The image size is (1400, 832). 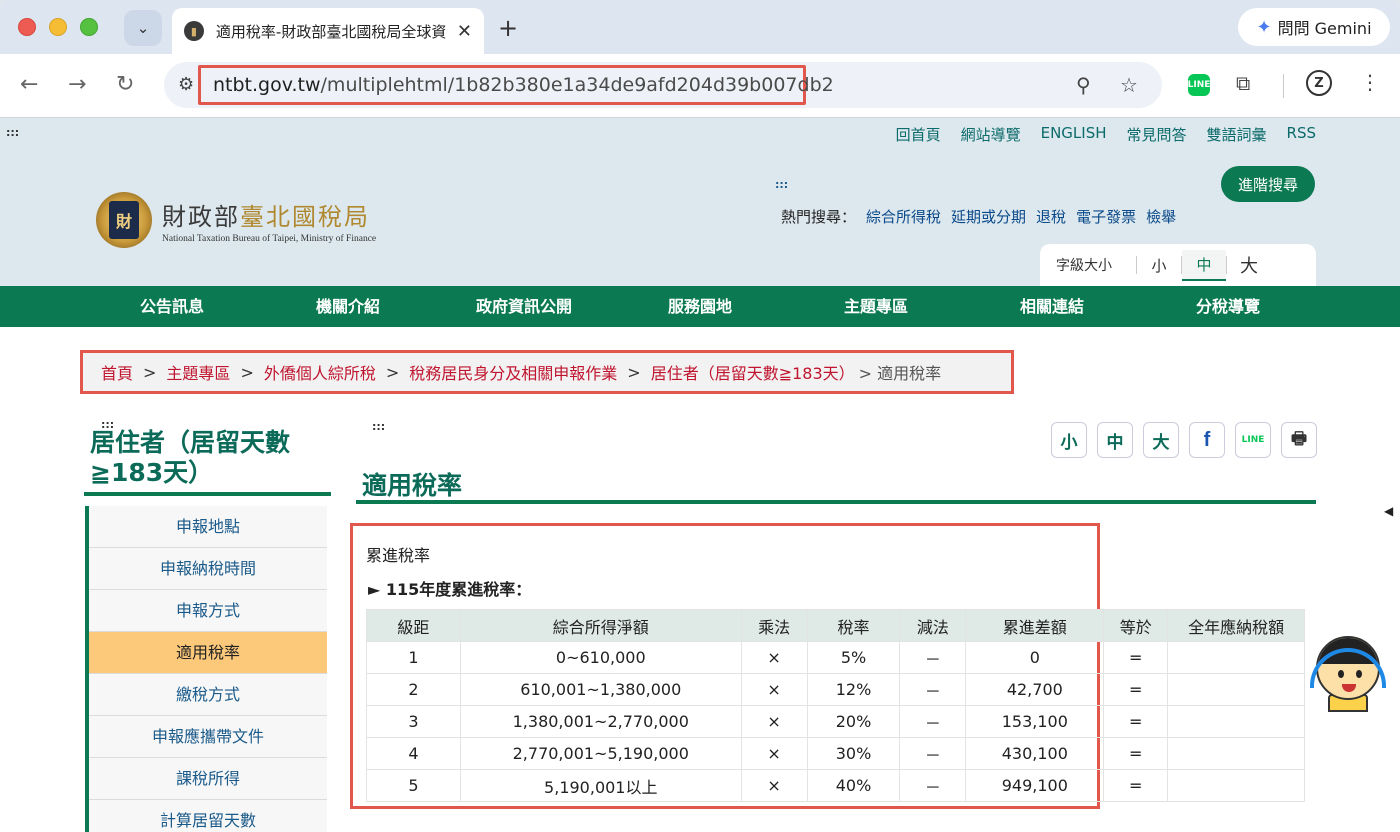 I want to click on line-share-icon: LINE, so click(x=1253, y=440).